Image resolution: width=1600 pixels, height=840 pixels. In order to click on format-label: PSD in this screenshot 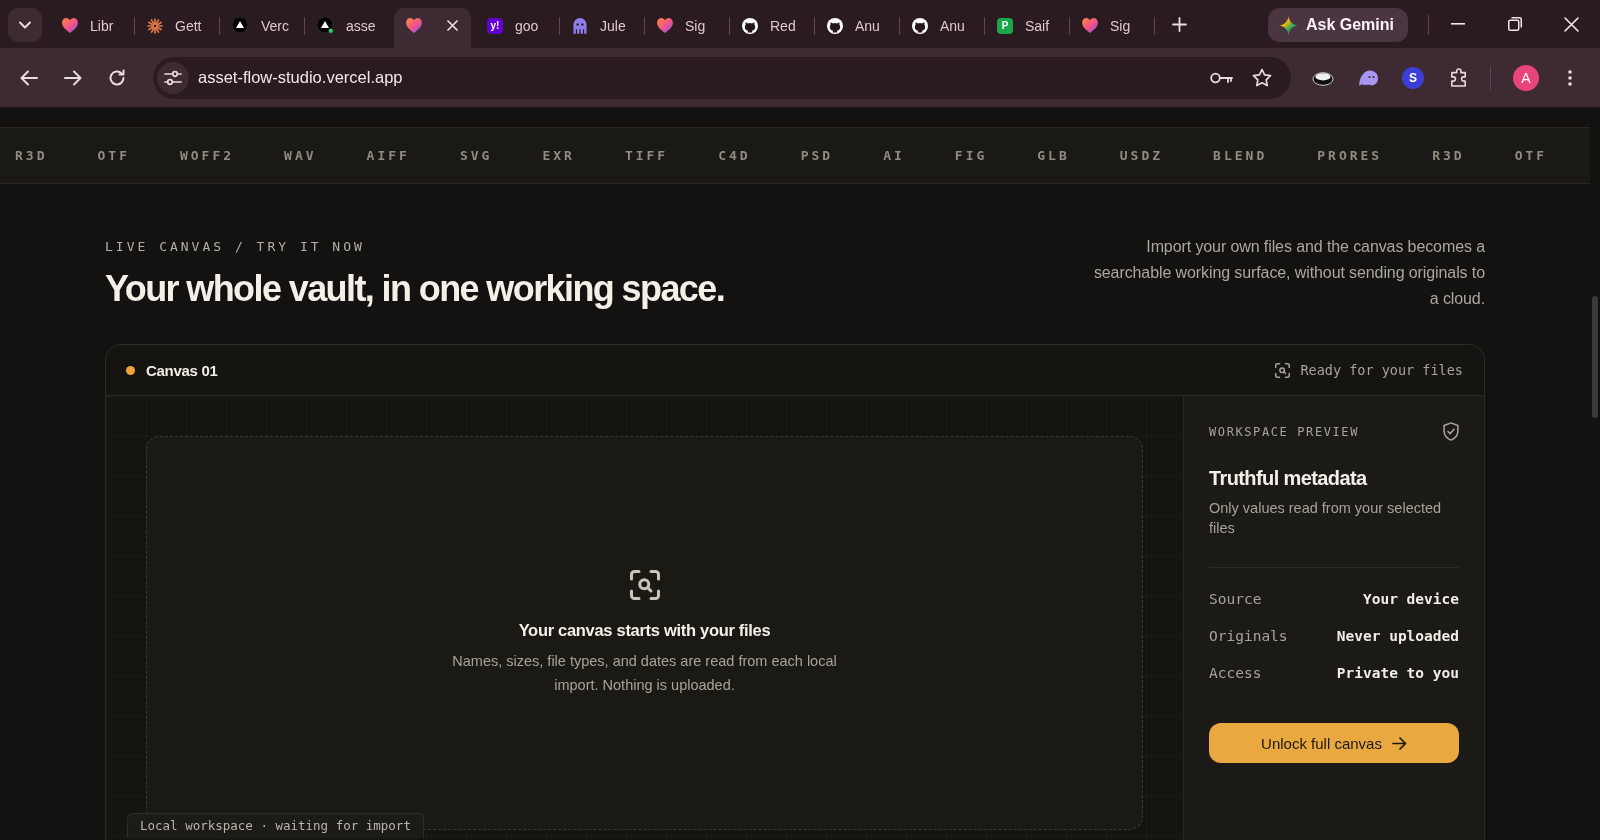, I will do `click(817, 155)`.